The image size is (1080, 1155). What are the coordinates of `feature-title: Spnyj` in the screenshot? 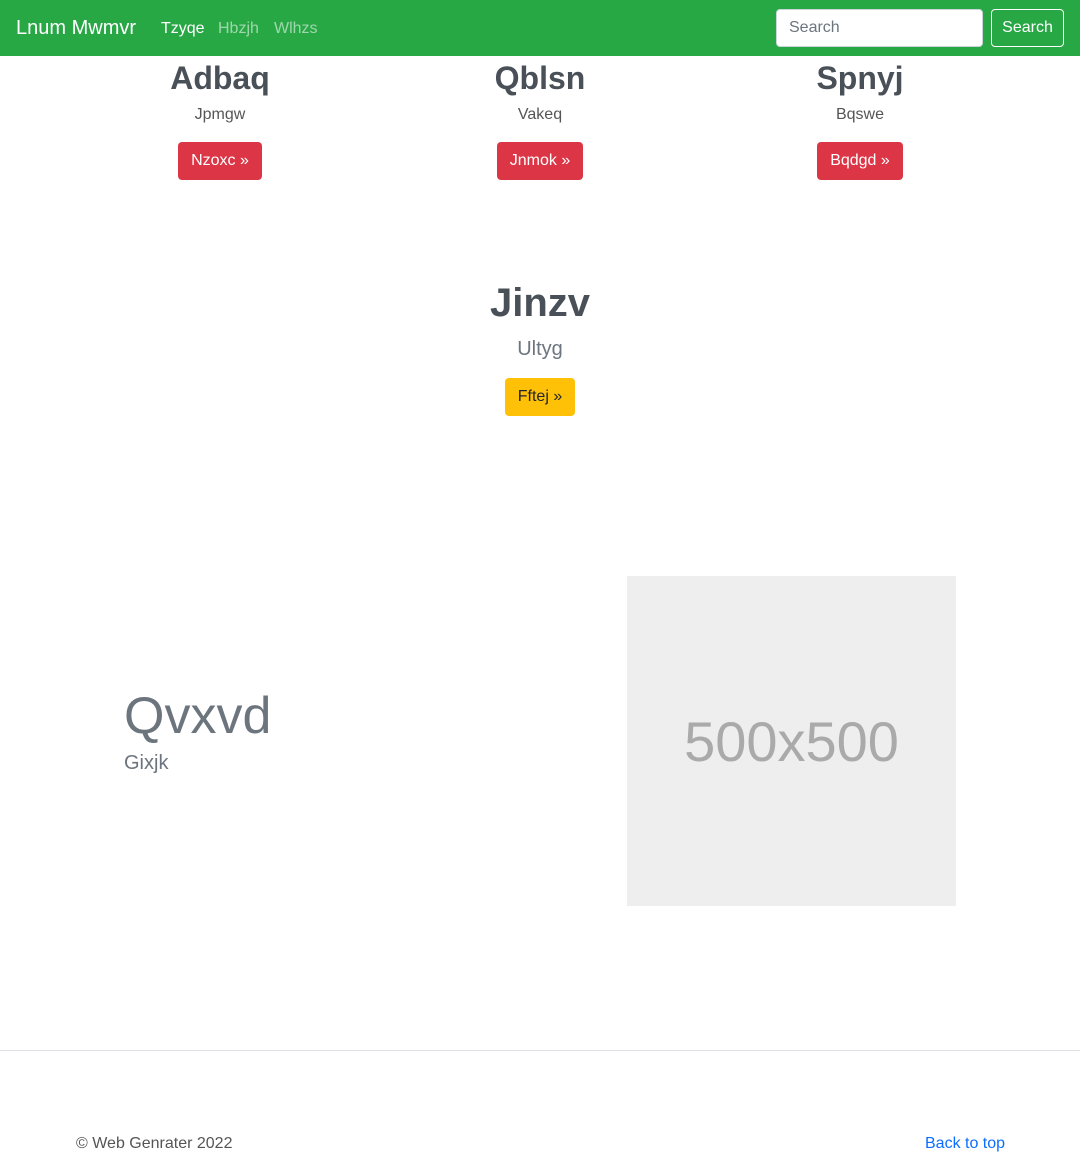 It's located at (860, 78).